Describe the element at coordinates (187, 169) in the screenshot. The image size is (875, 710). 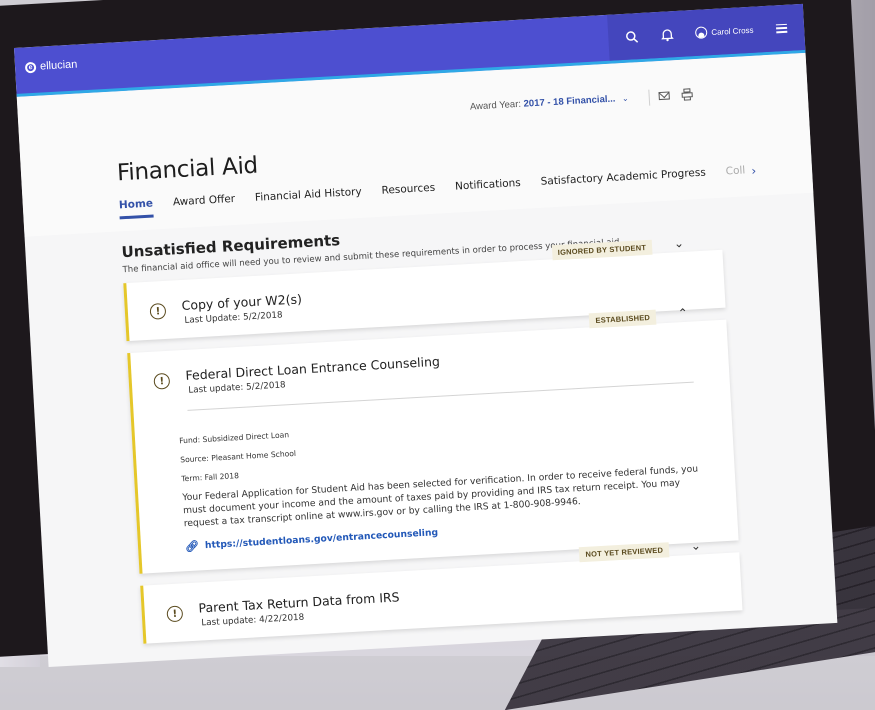
I see `page-title: Financial Aid` at that location.